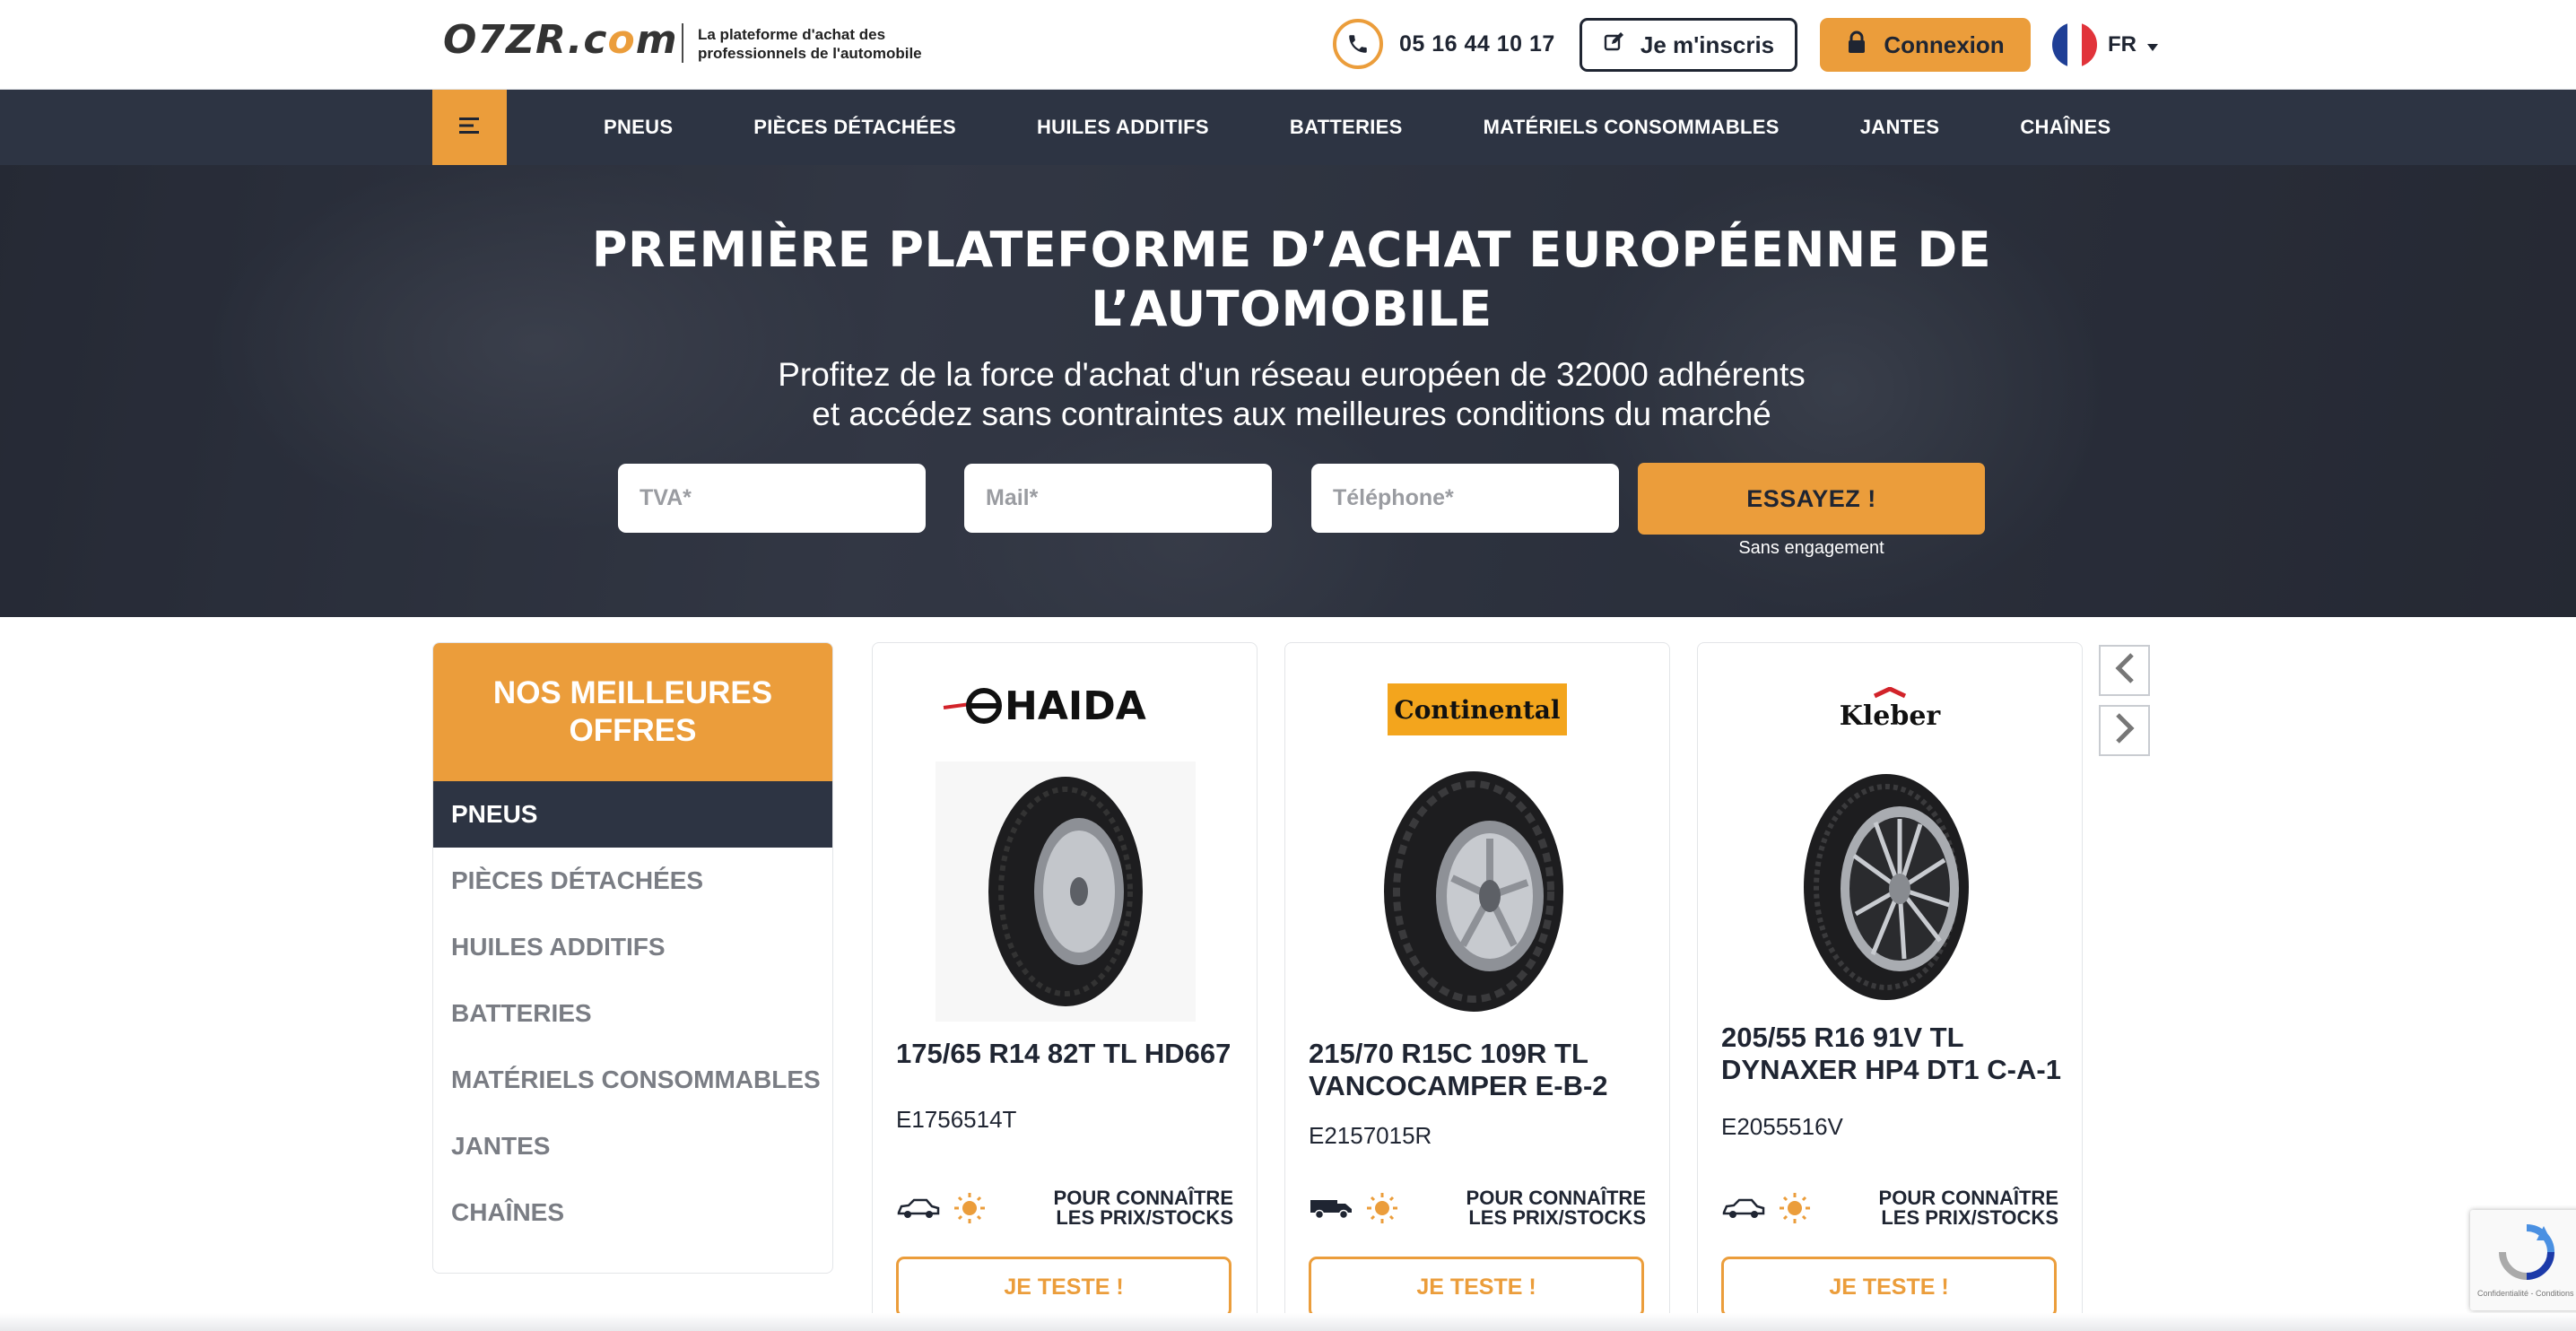  I want to click on offers-category-materiels-consommables: MATÉRIELS CONSOMMABLES, so click(632, 1080).